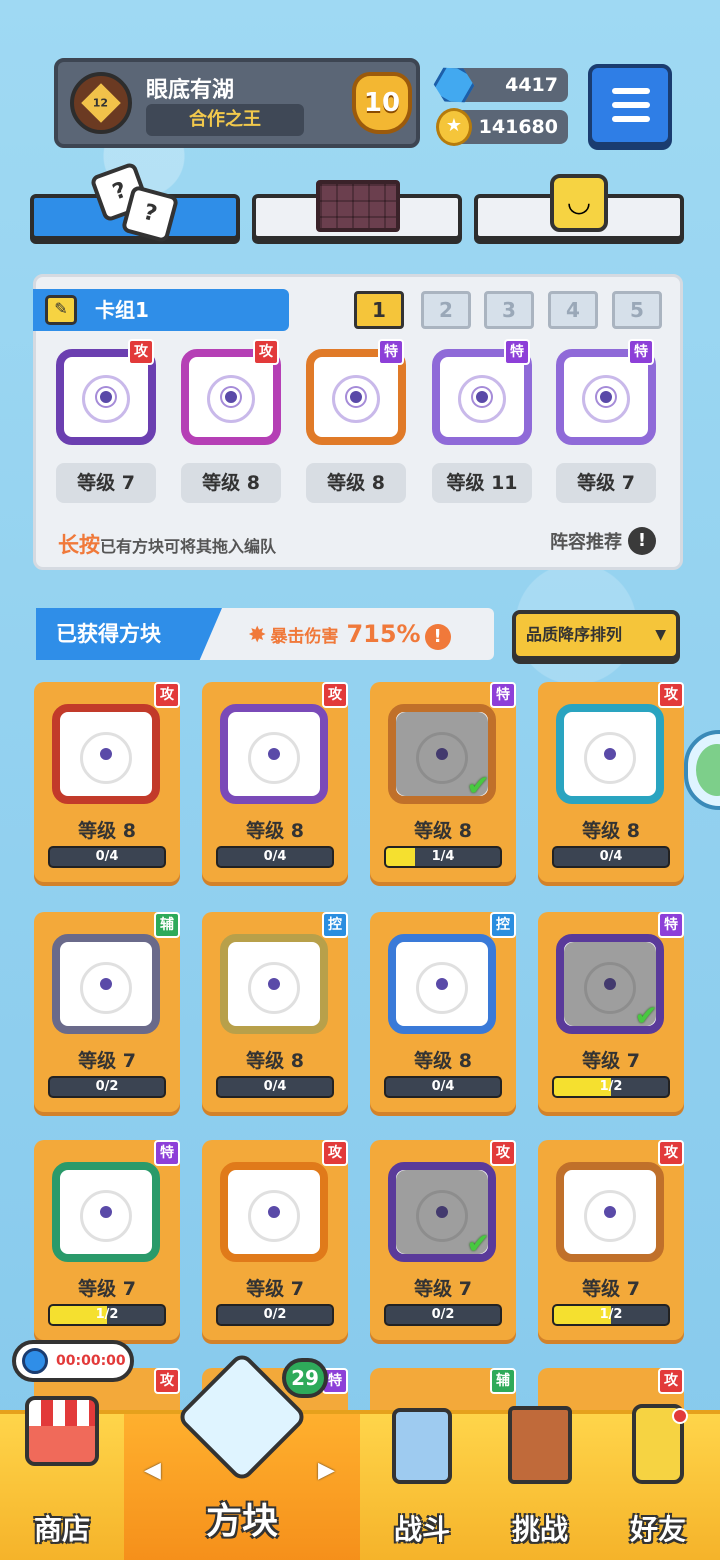 Image resolution: width=720 pixels, height=1560 pixels. What do you see at coordinates (61, 310) in the screenshot?
I see `edit-pencil-icon: ✎` at bounding box center [61, 310].